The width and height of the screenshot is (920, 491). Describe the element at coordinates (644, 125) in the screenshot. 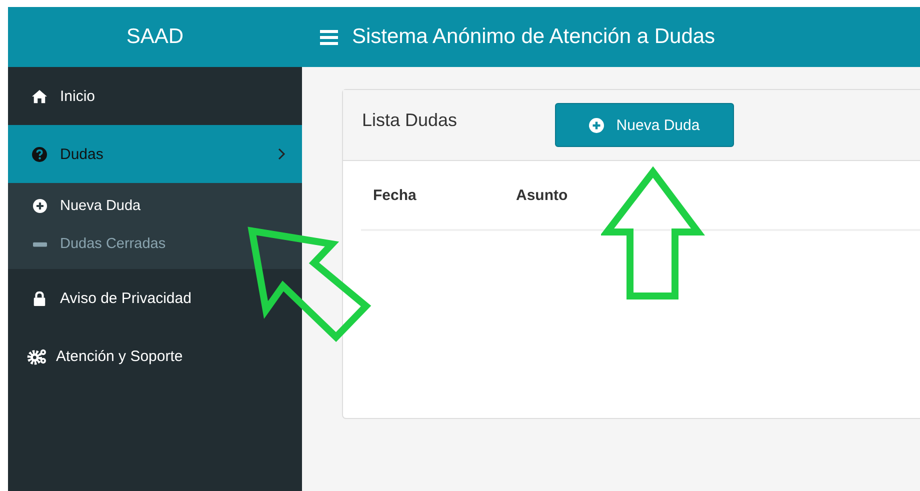

I see `new-question-button: Nueva Duda` at that location.